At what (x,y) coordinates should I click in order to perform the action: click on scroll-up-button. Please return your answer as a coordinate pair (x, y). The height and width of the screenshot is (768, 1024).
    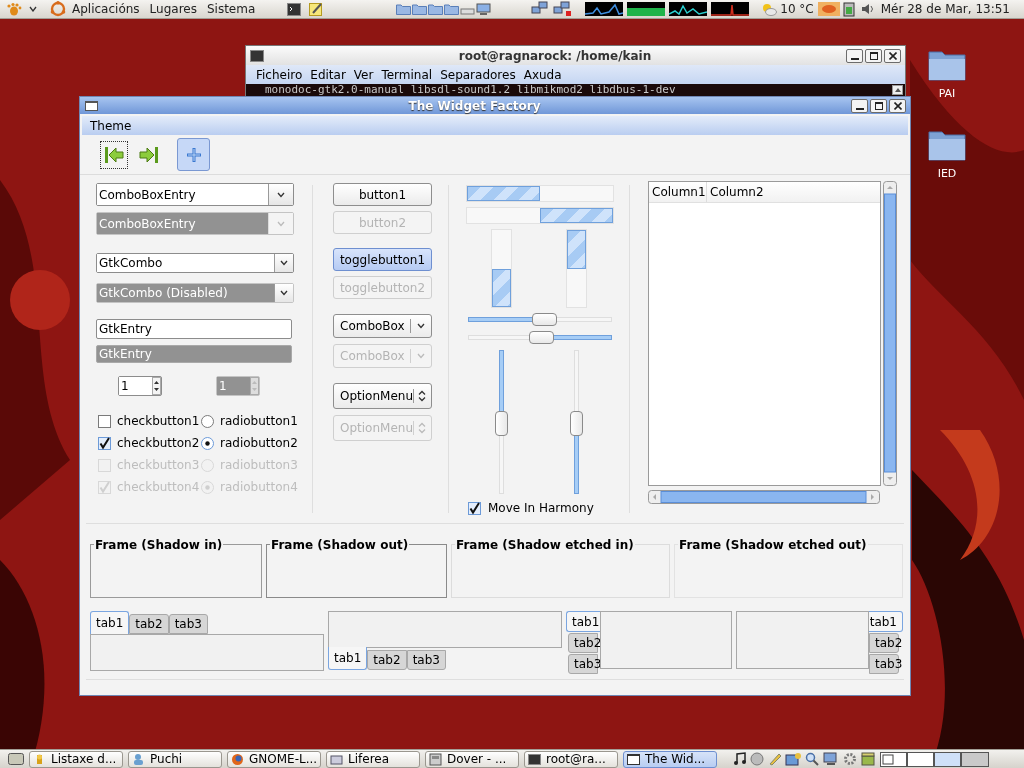
    Looking at the image, I should click on (897, 90).